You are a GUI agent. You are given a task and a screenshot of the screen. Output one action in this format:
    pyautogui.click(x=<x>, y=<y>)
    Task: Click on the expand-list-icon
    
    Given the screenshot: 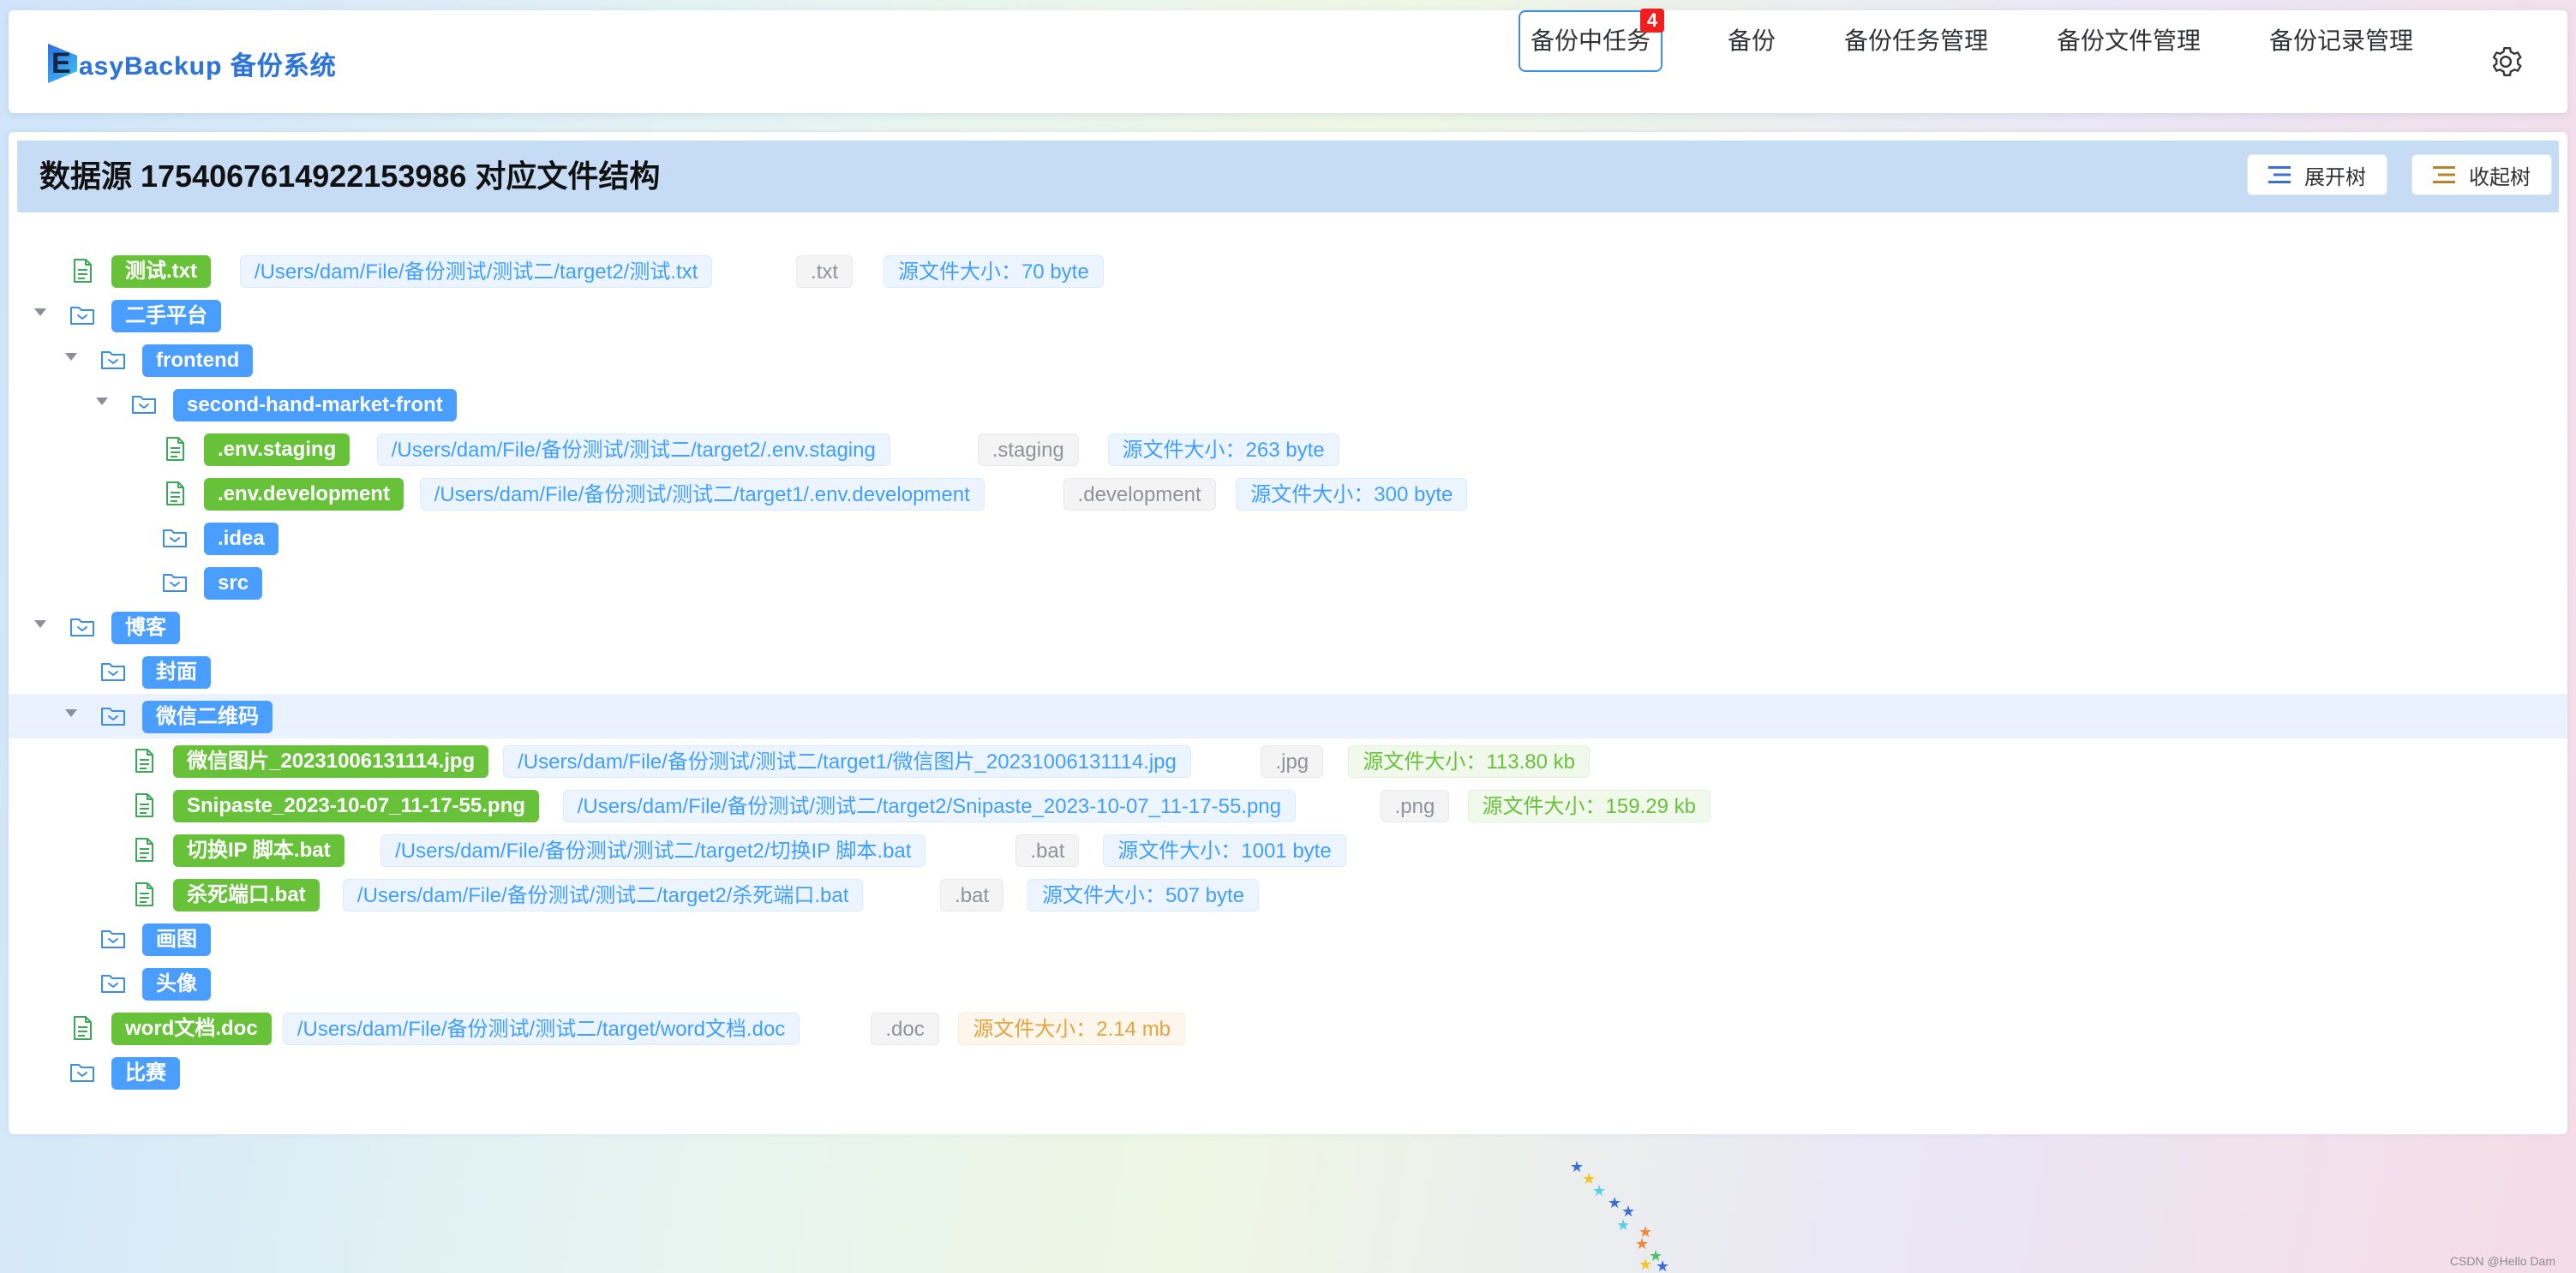 What is the action you would take?
    pyautogui.click(x=2279, y=174)
    